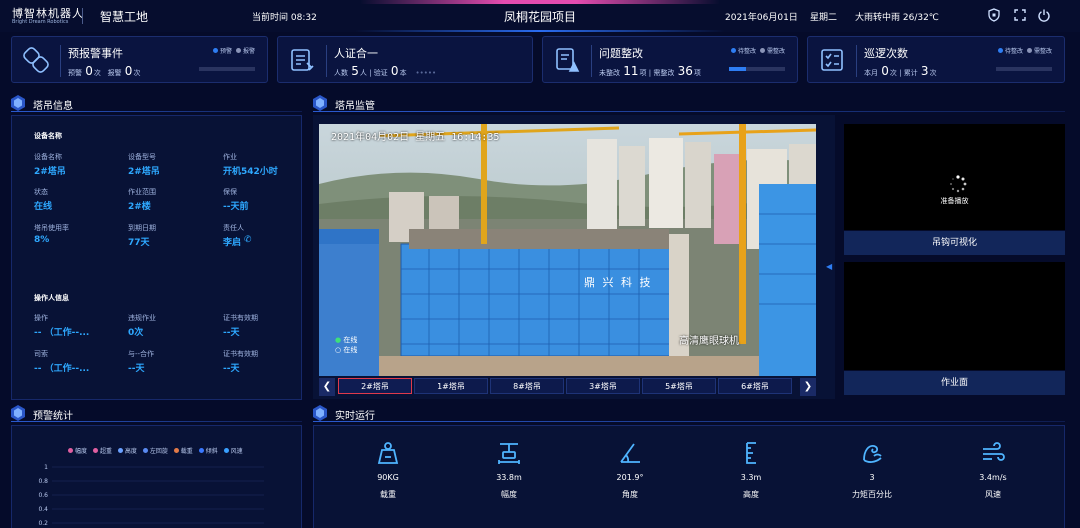 The image size is (1080, 528). What do you see at coordinates (139, 207) in the screenshot?
I see `field-value: 2#楼` at bounding box center [139, 207].